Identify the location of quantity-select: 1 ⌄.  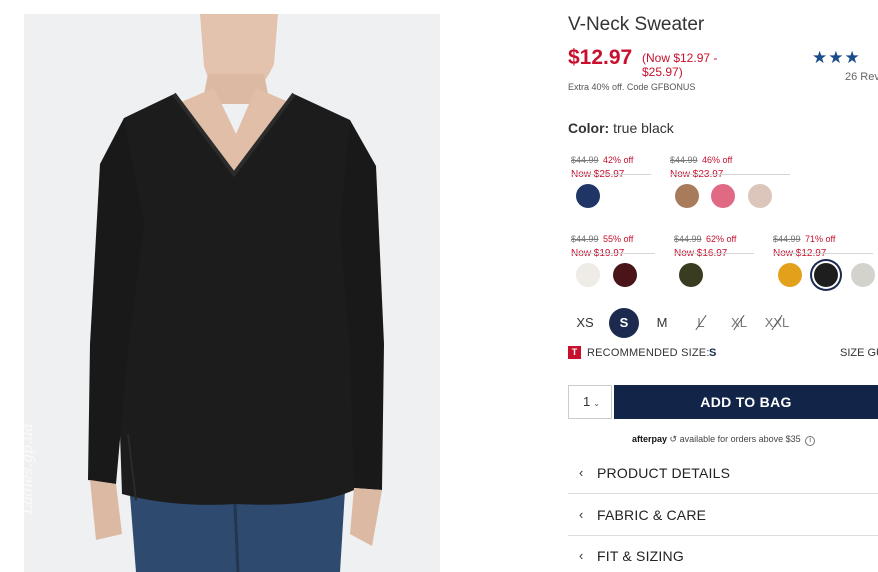
(590, 402).